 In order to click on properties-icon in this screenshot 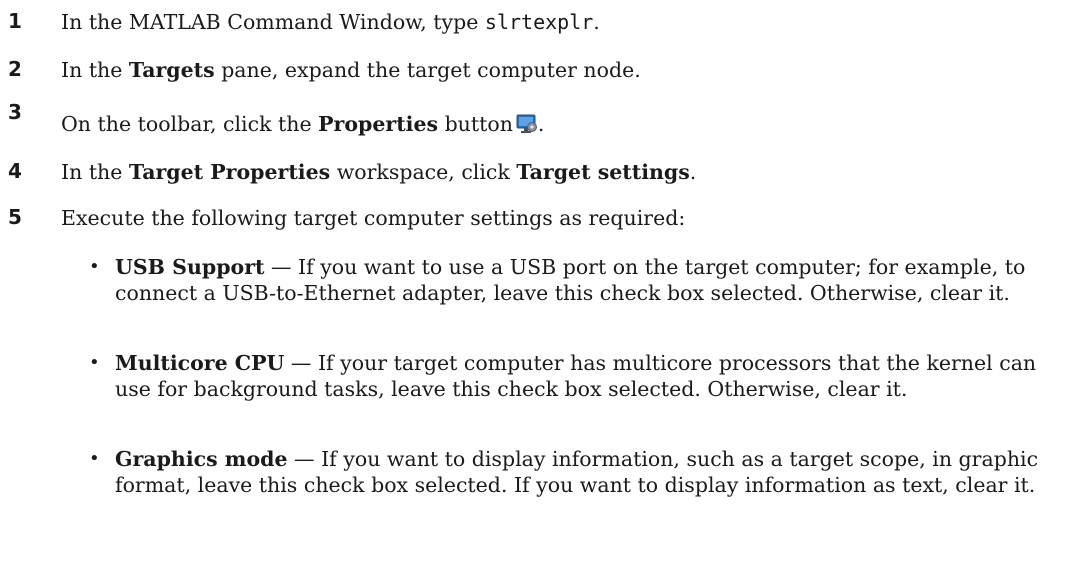, I will do `click(527, 123)`.